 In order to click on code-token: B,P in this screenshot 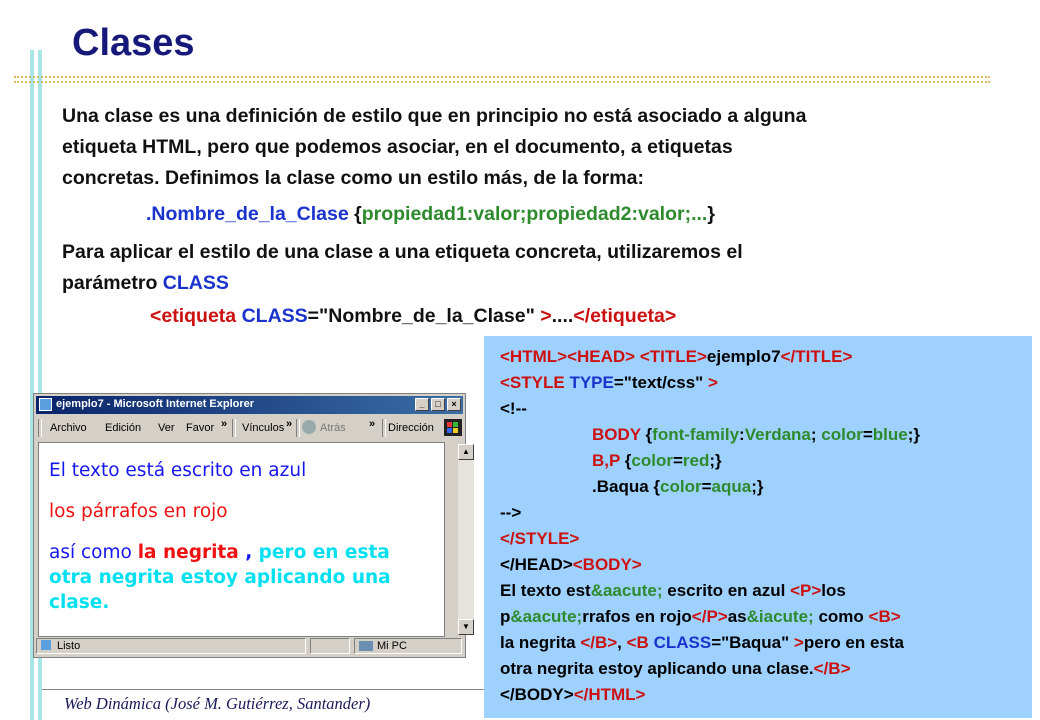, I will do `click(606, 460)`.